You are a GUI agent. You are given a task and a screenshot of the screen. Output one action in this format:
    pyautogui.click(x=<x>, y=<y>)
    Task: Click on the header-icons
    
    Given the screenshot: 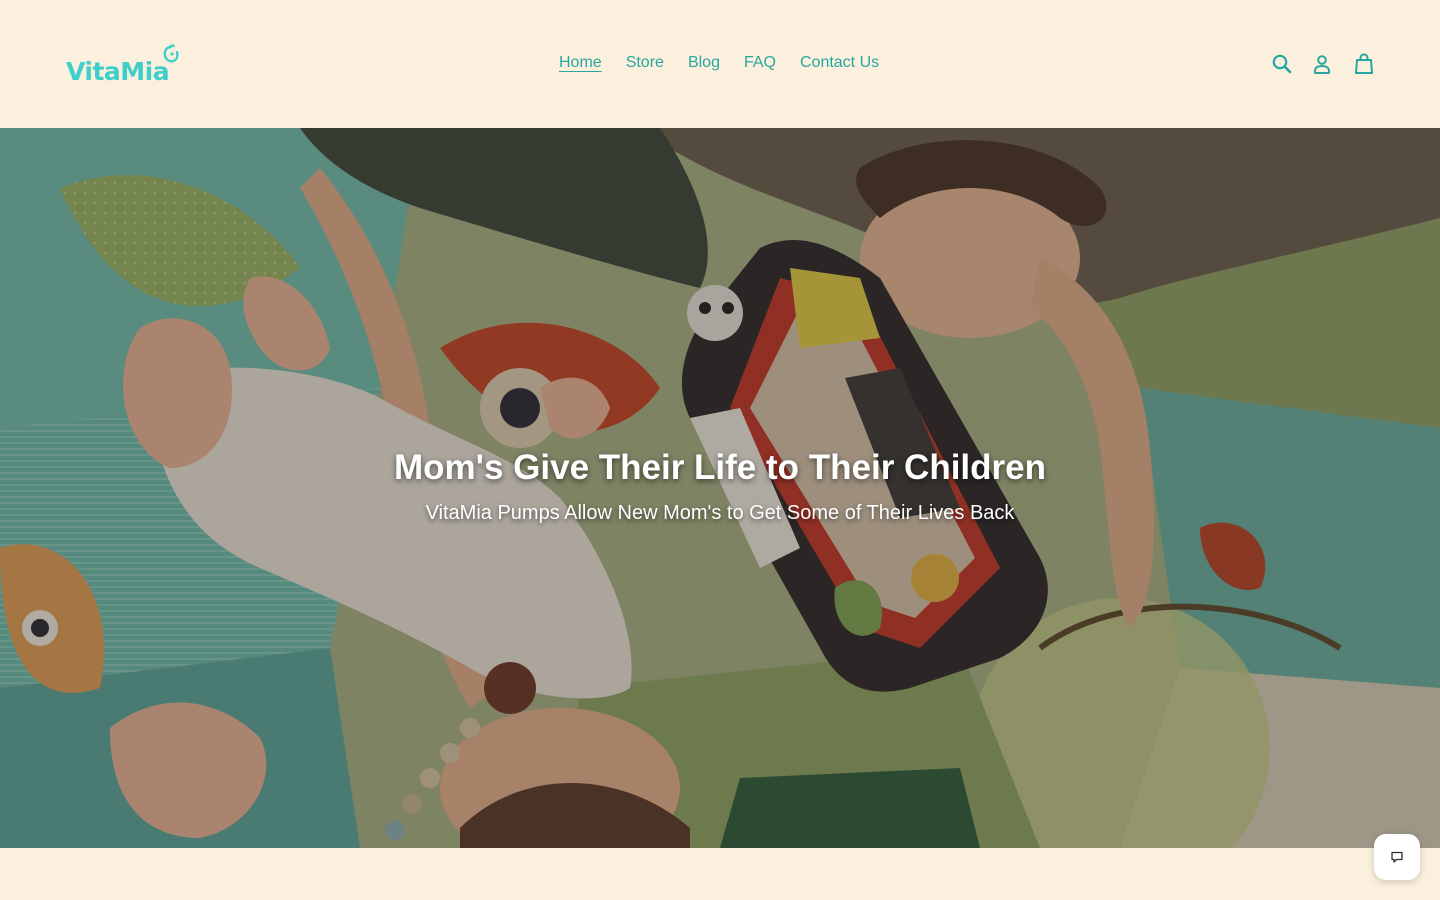 What is the action you would take?
    pyautogui.click(x=720, y=64)
    